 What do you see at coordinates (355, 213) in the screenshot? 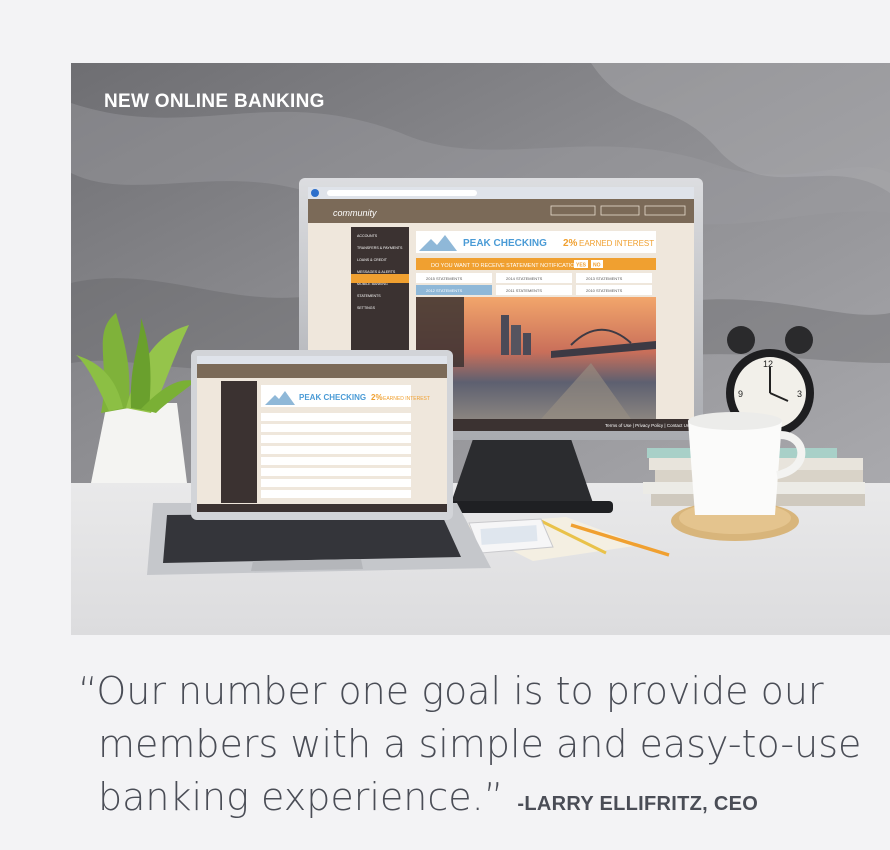
I see `monitor-brand: community` at bounding box center [355, 213].